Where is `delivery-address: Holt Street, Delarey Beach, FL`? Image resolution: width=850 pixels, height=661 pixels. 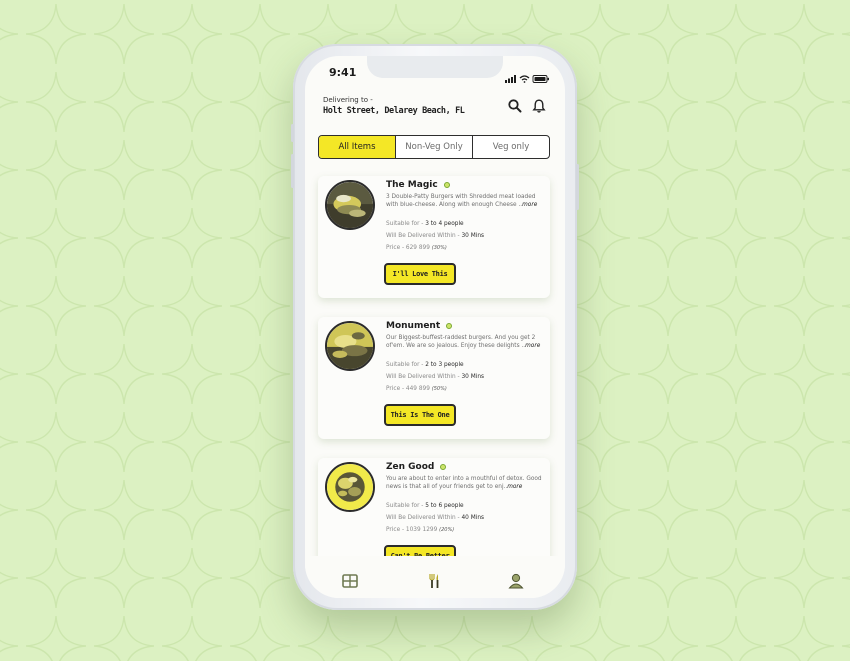
delivery-address: Holt Street, Delarey Beach, FL is located at coordinates (394, 111).